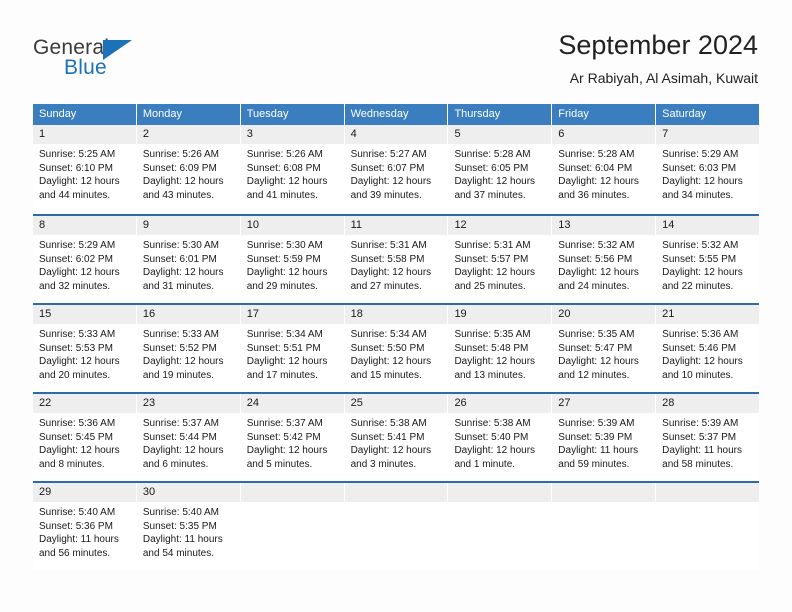  Describe the element at coordinates (282, 195) in the screenshot. I see `daylight-text-line2: and 41 minutes.` at that location.